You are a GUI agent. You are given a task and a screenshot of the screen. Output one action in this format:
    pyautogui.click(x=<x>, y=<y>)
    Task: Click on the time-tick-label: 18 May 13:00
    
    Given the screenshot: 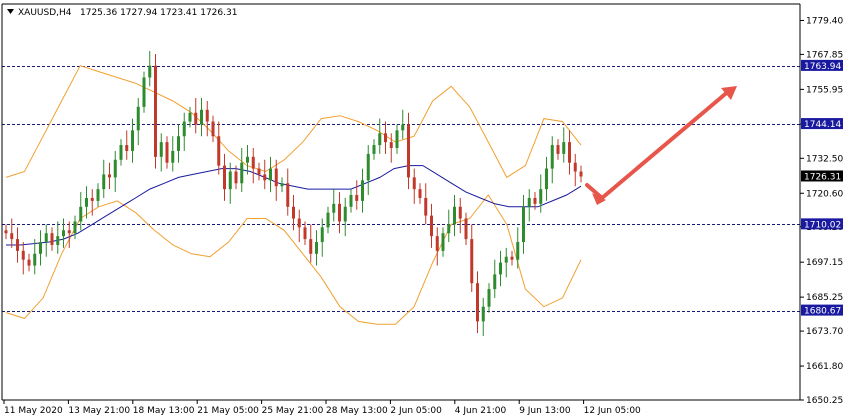 What is the action you would take?
    pyautogui.click(x=164, y=411)
    